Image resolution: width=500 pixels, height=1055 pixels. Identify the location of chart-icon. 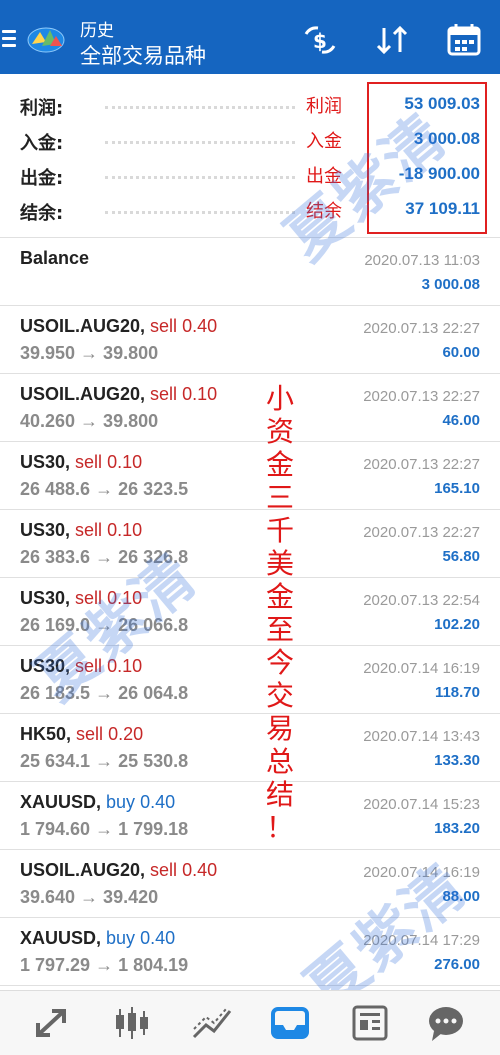
(132, 1023).